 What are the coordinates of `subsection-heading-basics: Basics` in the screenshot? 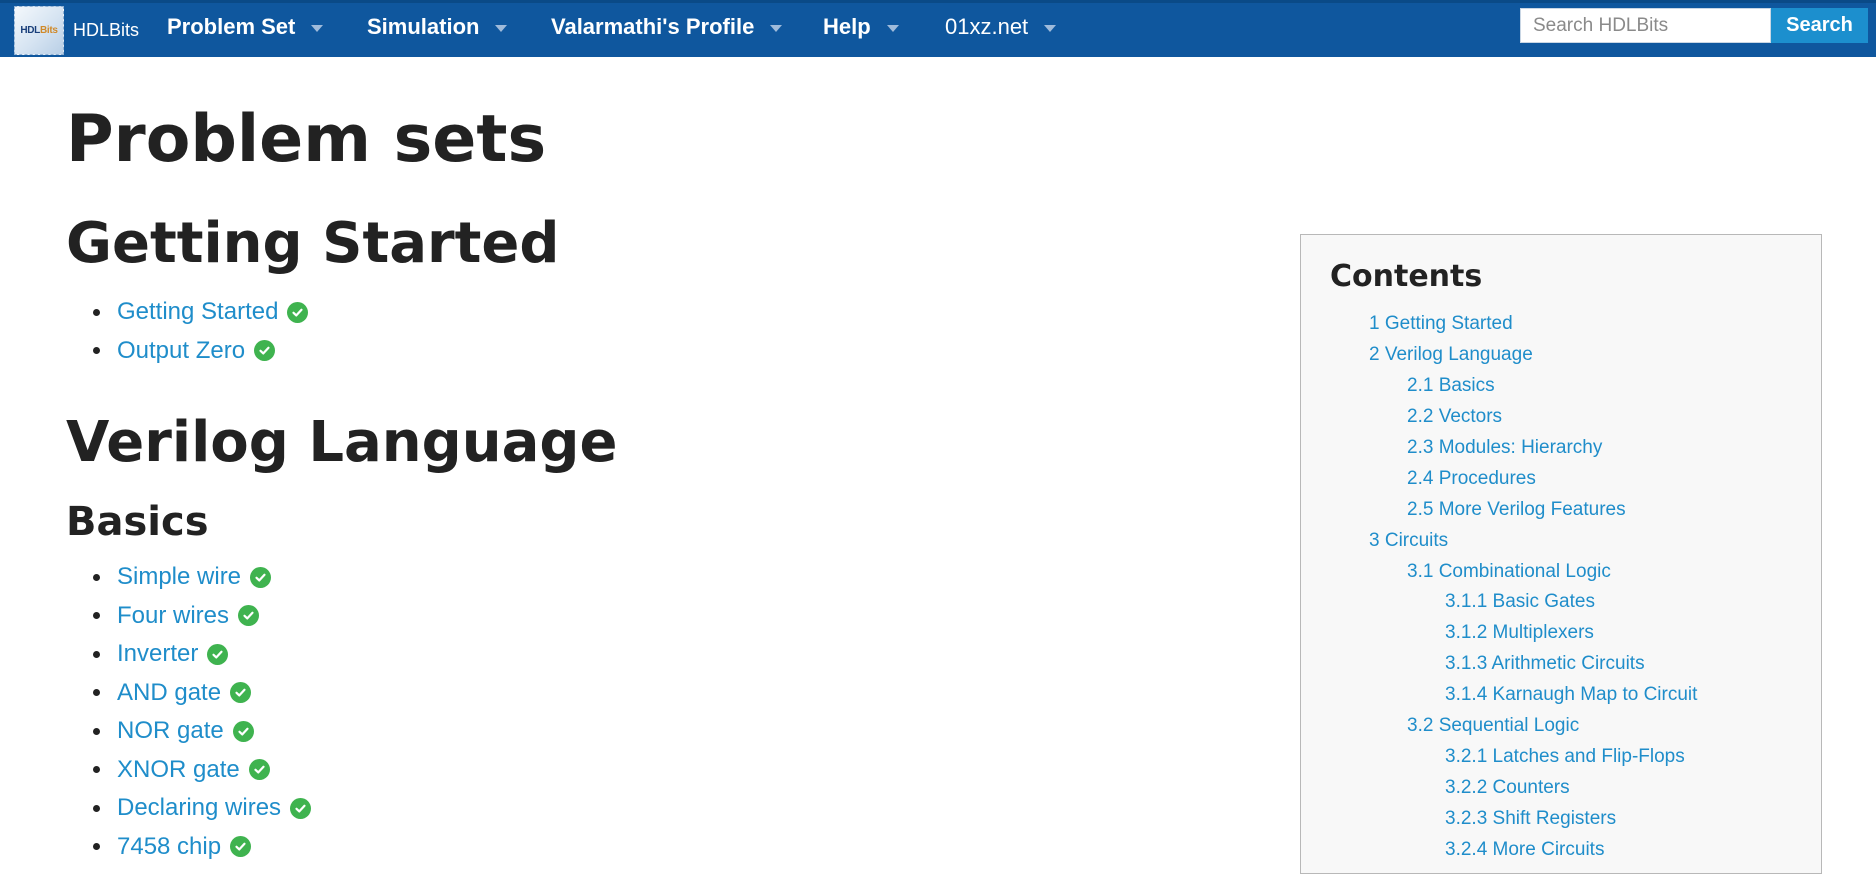 It's located at (137, 522).